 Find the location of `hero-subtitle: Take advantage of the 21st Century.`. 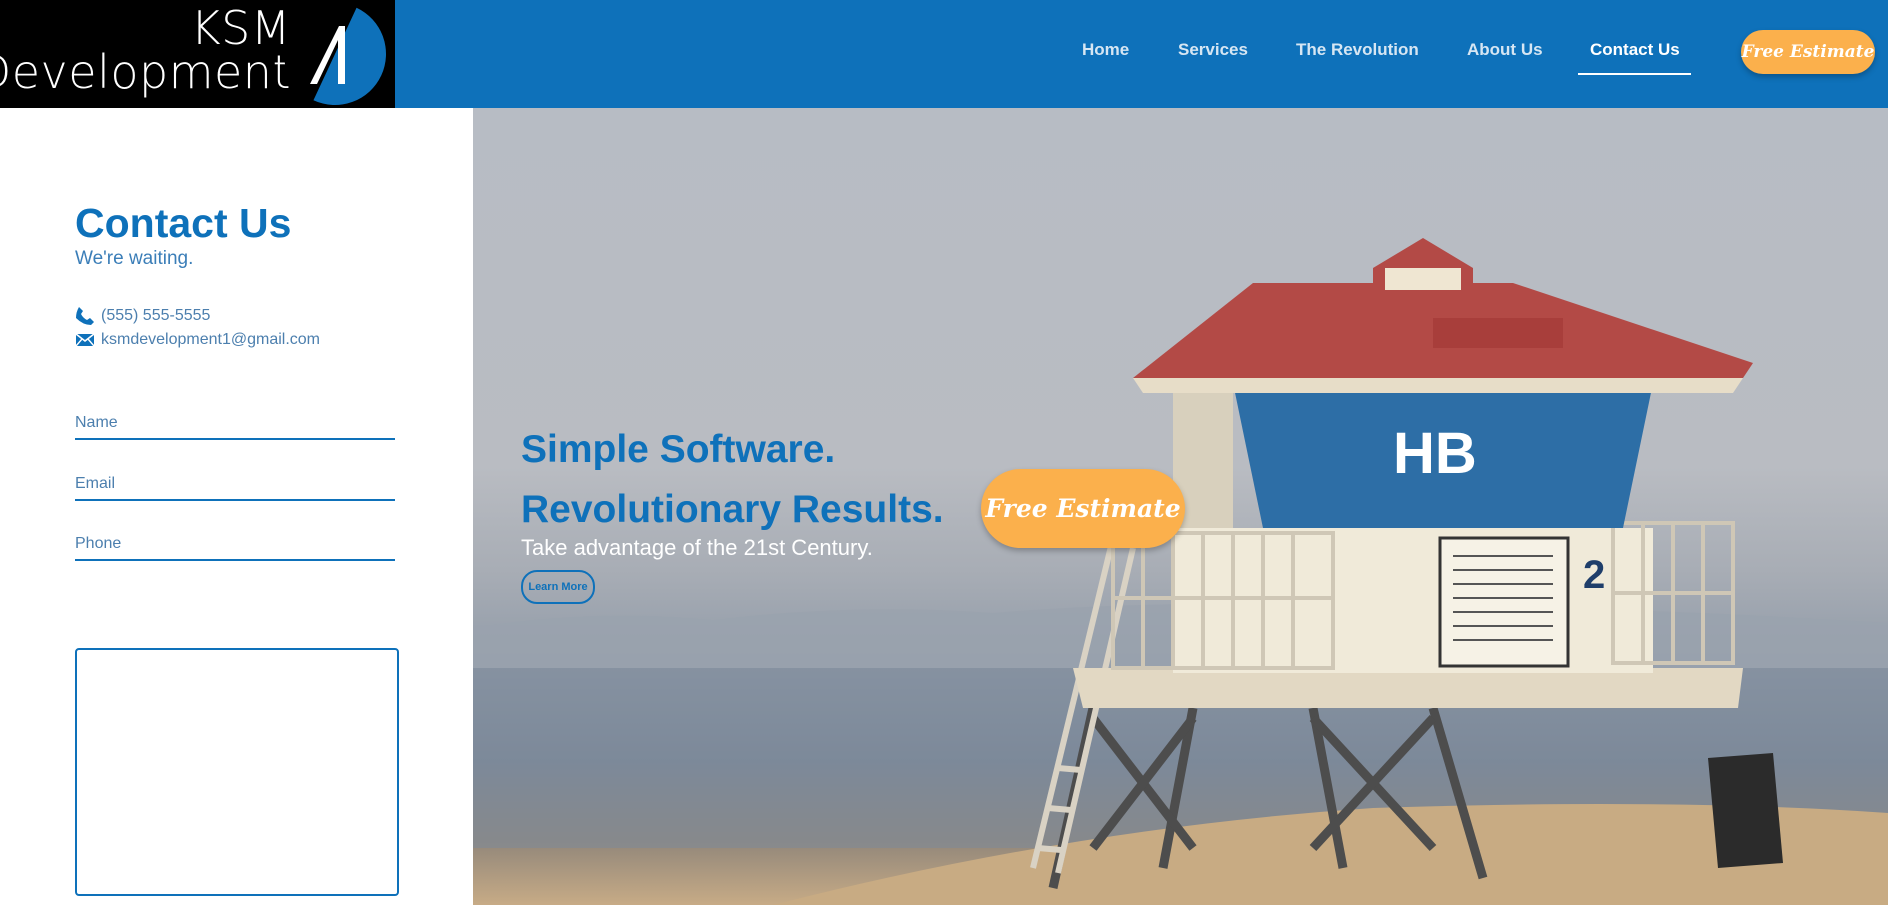

hero-subtitle: Take advantage of the 21st Century. is located at coordinates (697, 547).